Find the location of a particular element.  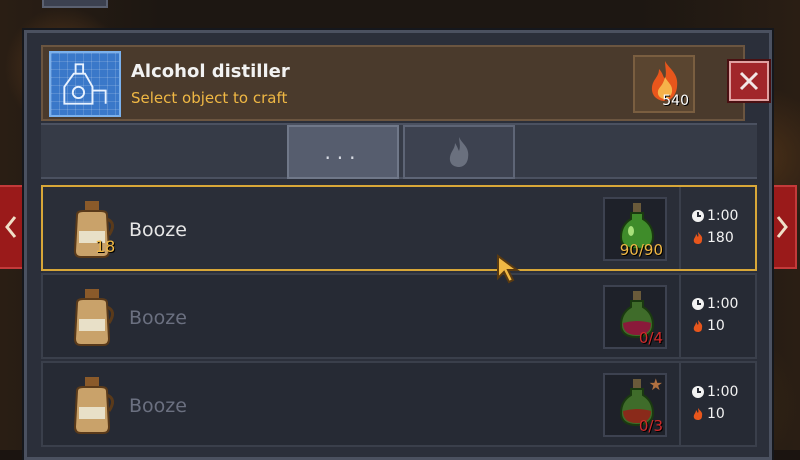

window-title: Alcohol distiller is located at coordinates (210, 71).